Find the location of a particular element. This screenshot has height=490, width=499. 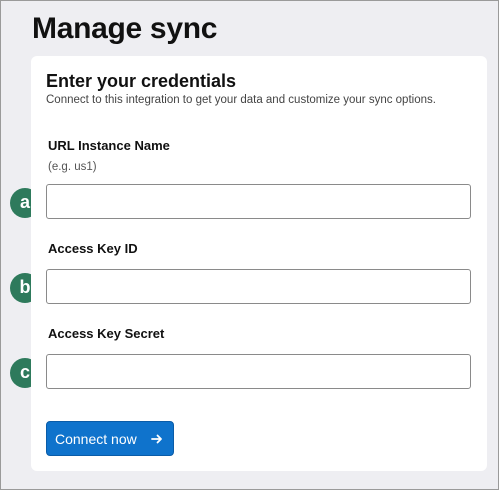

access-key-id-label: Access Key ID is located at coordinates (93, 248).